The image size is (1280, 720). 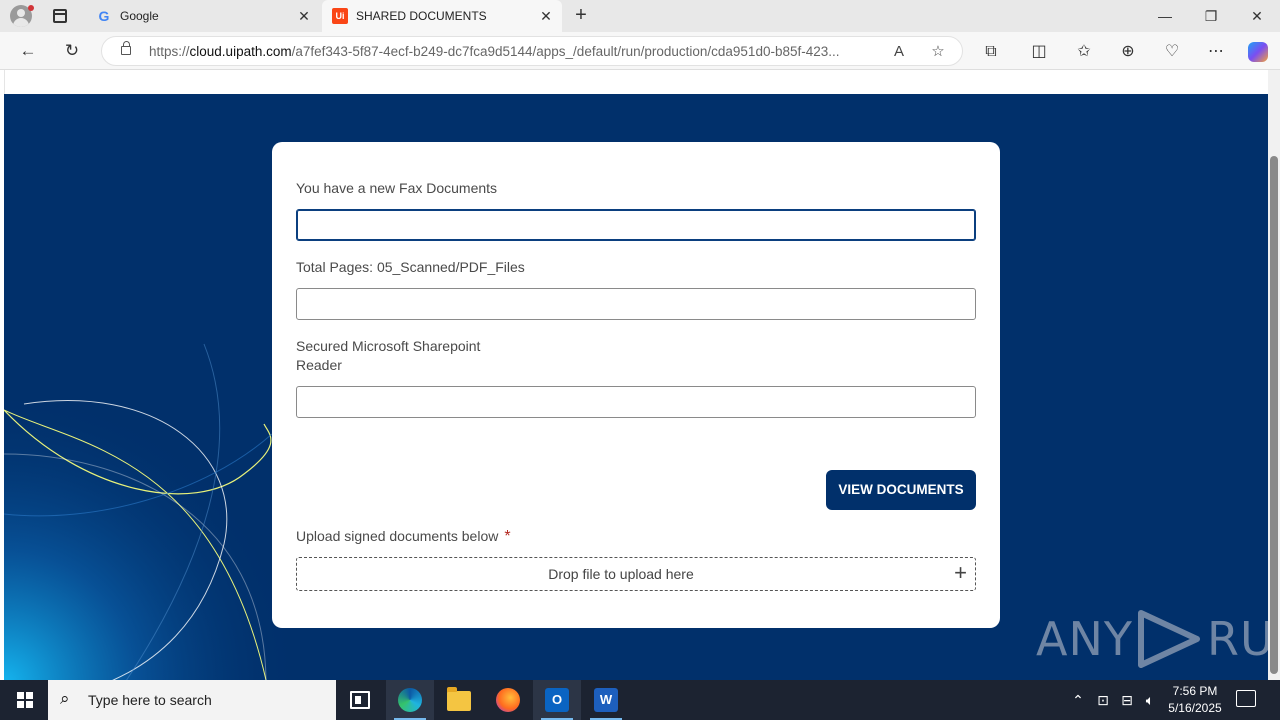 I want to click on taskbar-firefox, so click(x=508, y=700).